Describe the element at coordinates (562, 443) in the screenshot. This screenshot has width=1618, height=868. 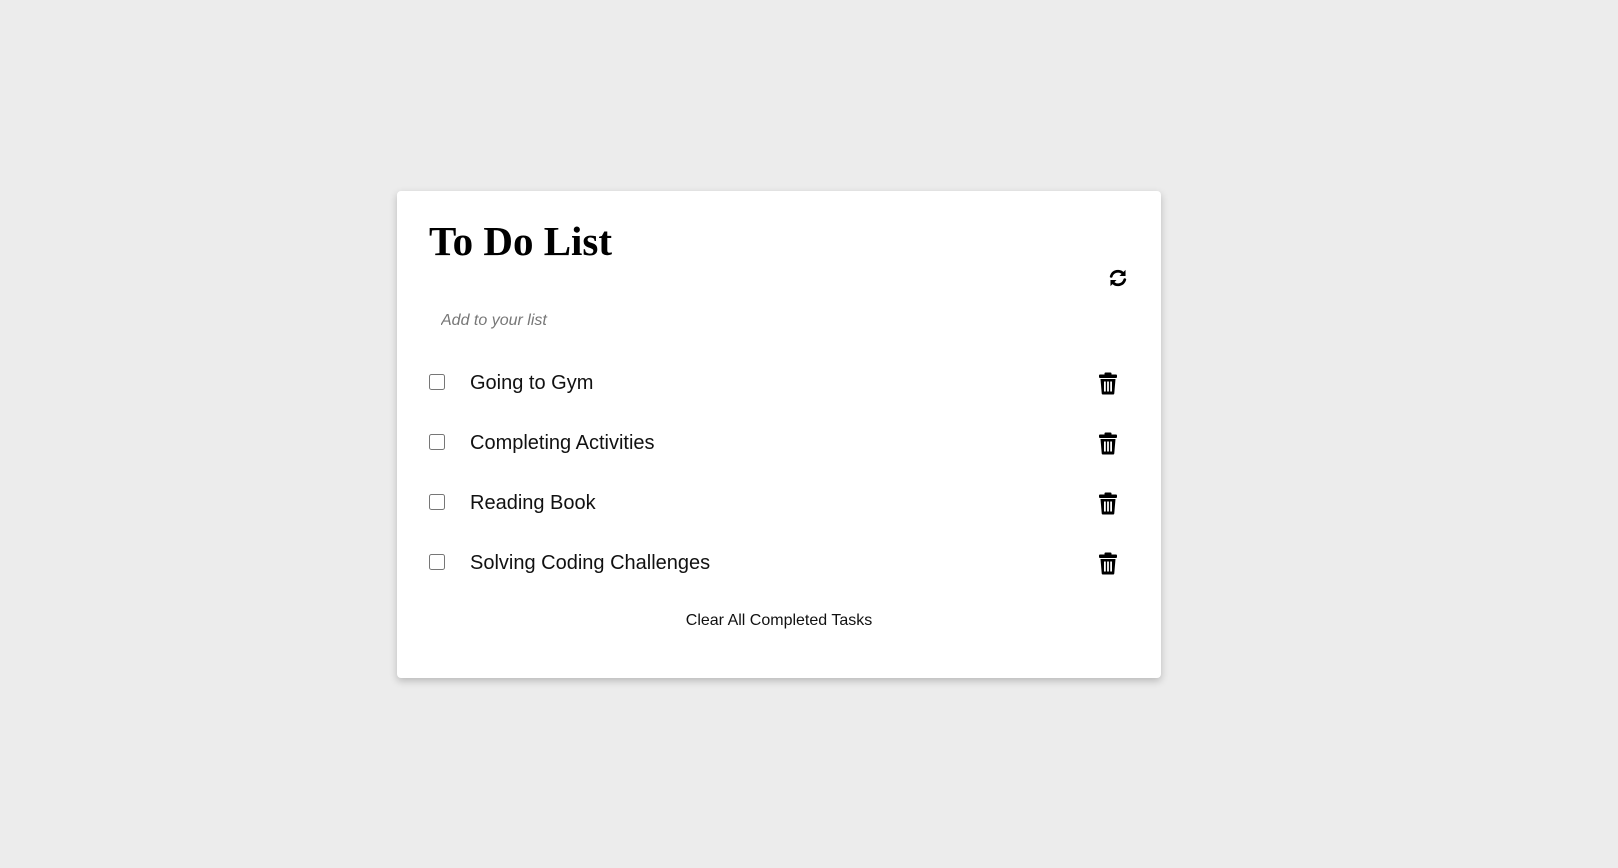
I see `task-label: Completing Activities` at that location.